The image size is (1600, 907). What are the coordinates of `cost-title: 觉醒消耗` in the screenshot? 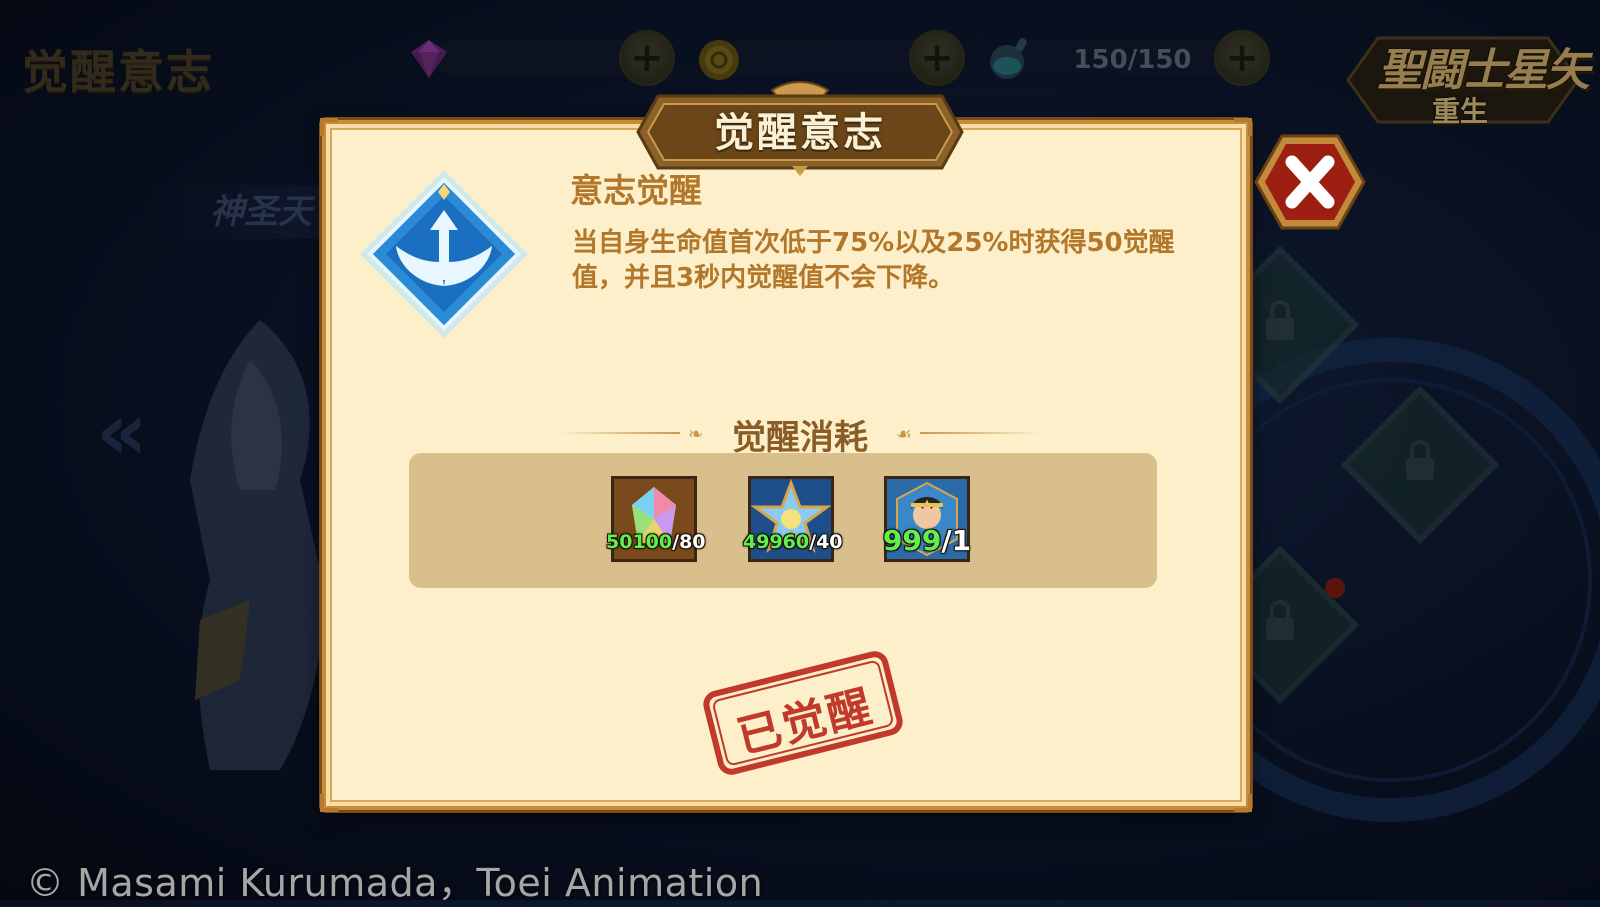 It's located at (800, 438).